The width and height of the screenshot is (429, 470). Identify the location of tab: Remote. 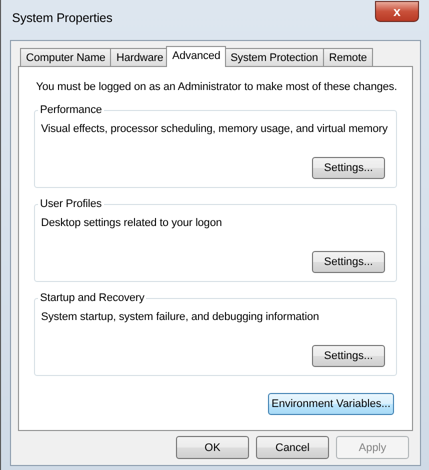
(348, 57).